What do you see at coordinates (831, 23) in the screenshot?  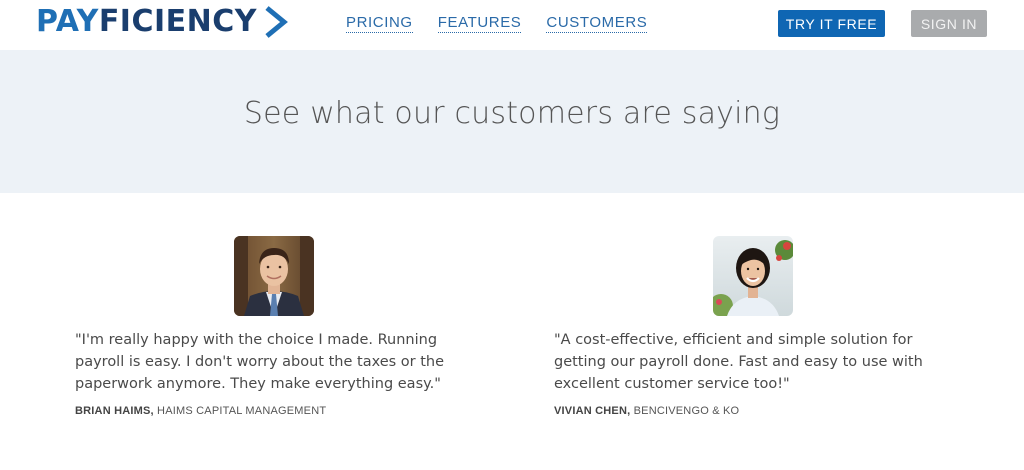 I see `try-it-free-button: TRY IT FREE` at bounding box center [831, 23].